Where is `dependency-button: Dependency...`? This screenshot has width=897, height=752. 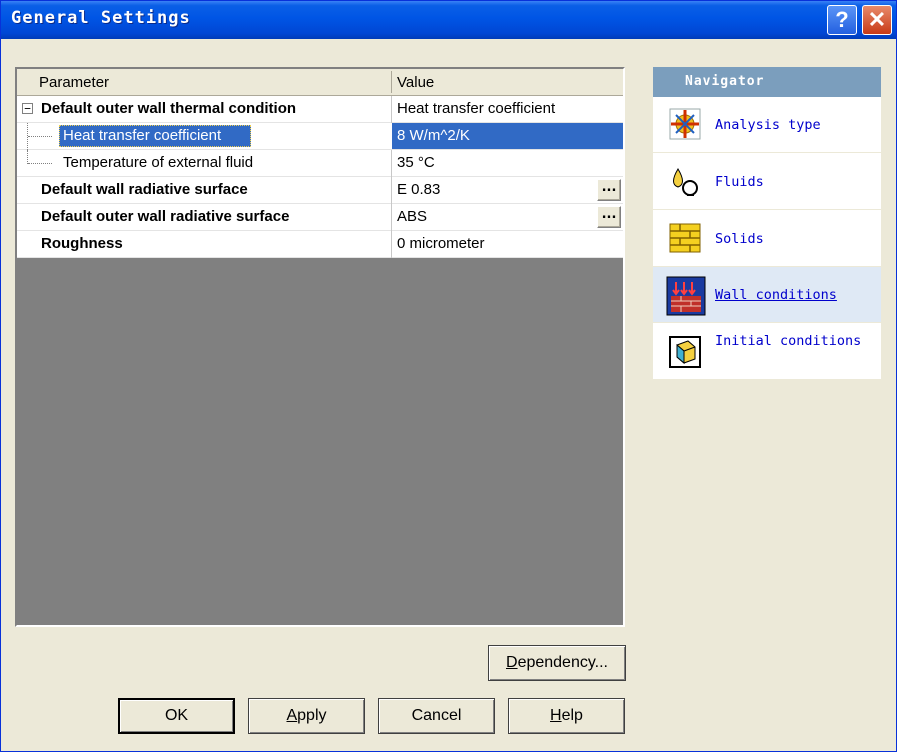
dependency-button: Dependency... is located at coordinates (557, 663).